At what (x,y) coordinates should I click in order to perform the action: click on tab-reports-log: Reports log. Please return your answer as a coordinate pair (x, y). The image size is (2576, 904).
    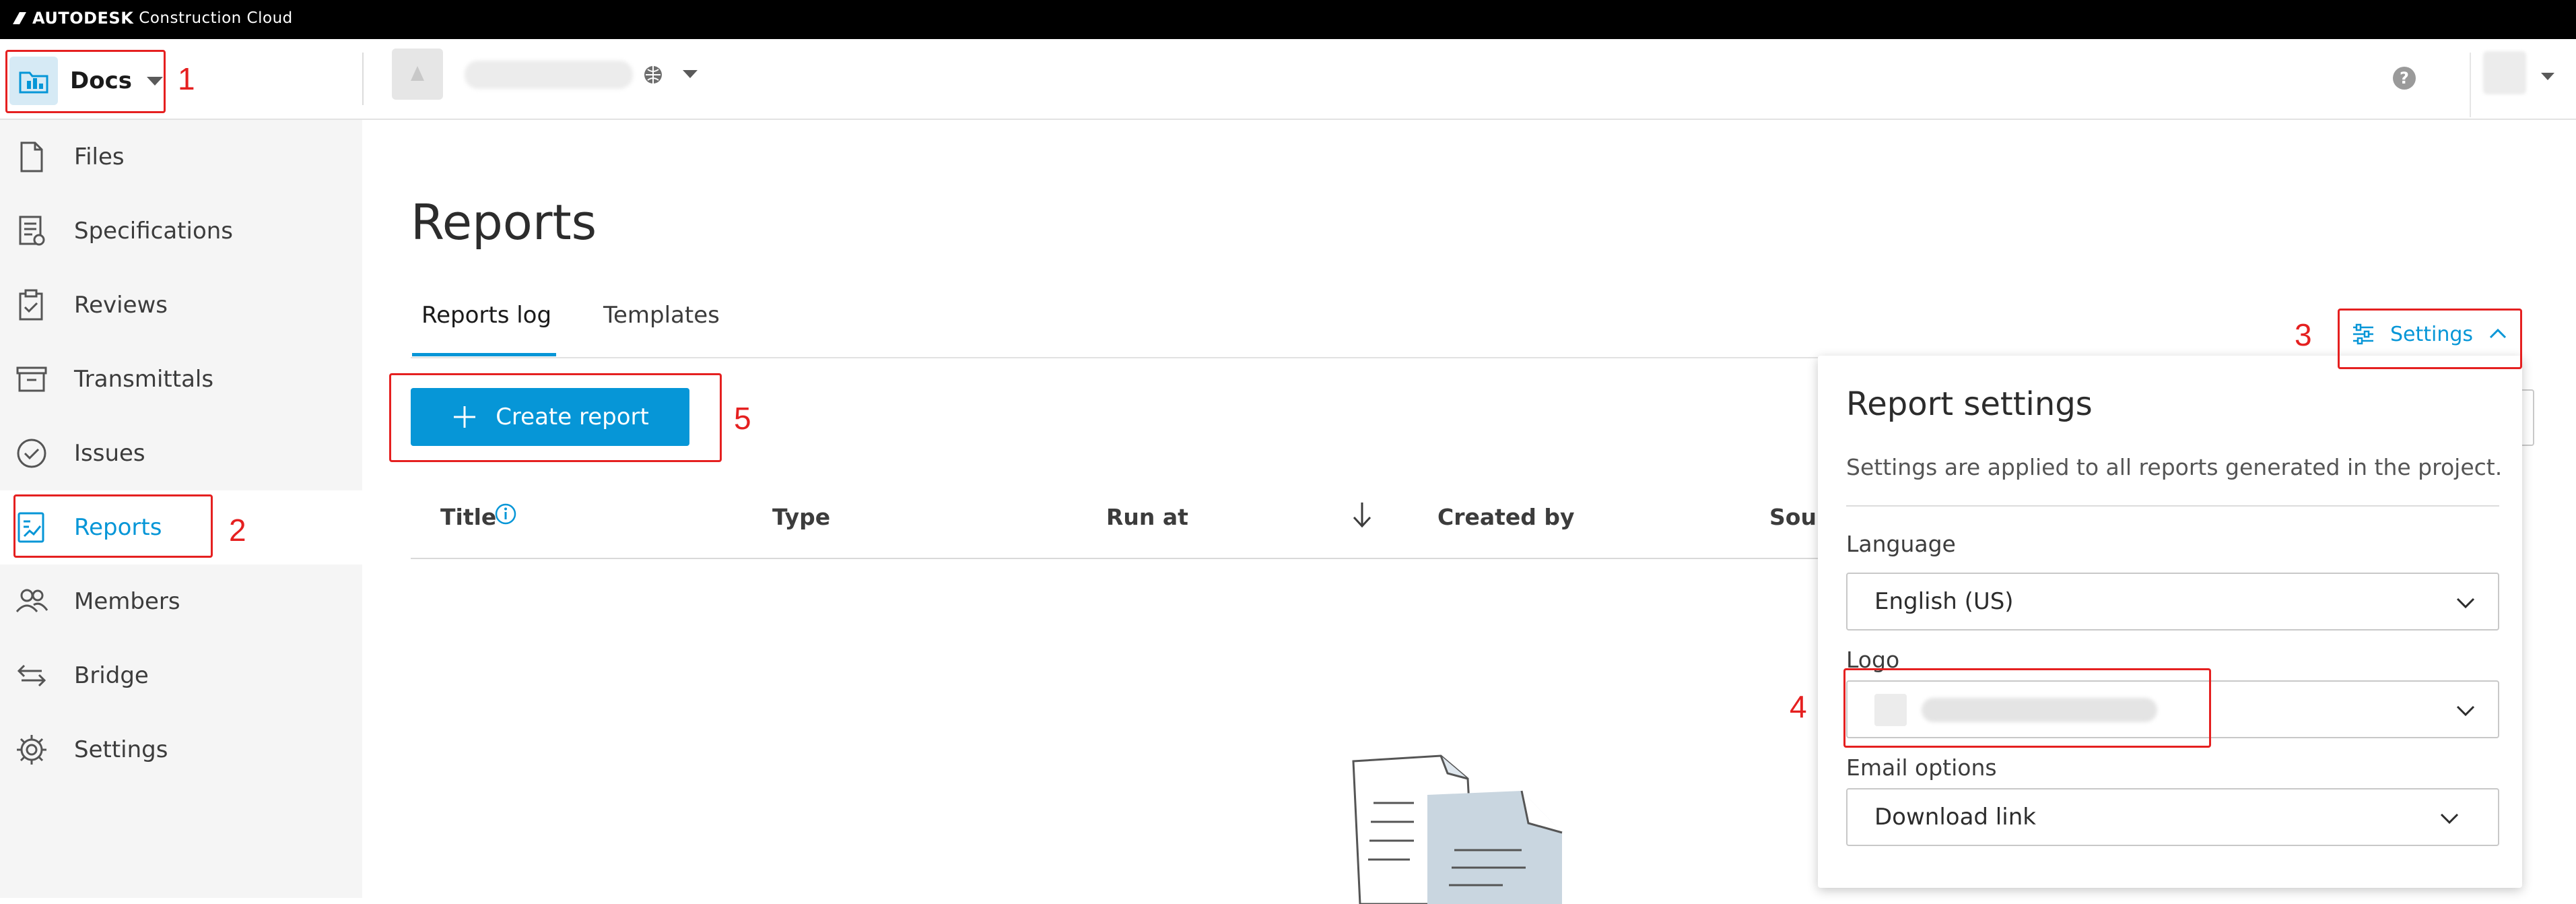
    Looking at the image, I should click on (486, 323).